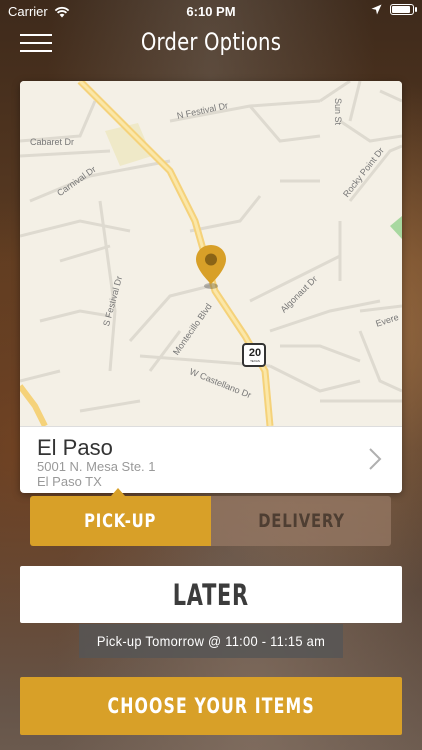 This screenshot has height=750, width=422. I want to click on location-row: El Paso 5001 N. Mesa Ste. 1 El Paso TX, so click(211, 459).